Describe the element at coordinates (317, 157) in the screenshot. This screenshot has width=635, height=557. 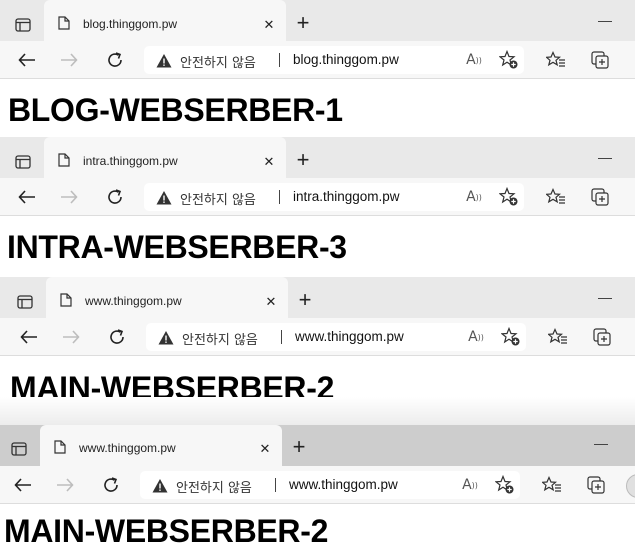
I see `tab-strip: intra.thinggom.pw ✕ +` at that location.